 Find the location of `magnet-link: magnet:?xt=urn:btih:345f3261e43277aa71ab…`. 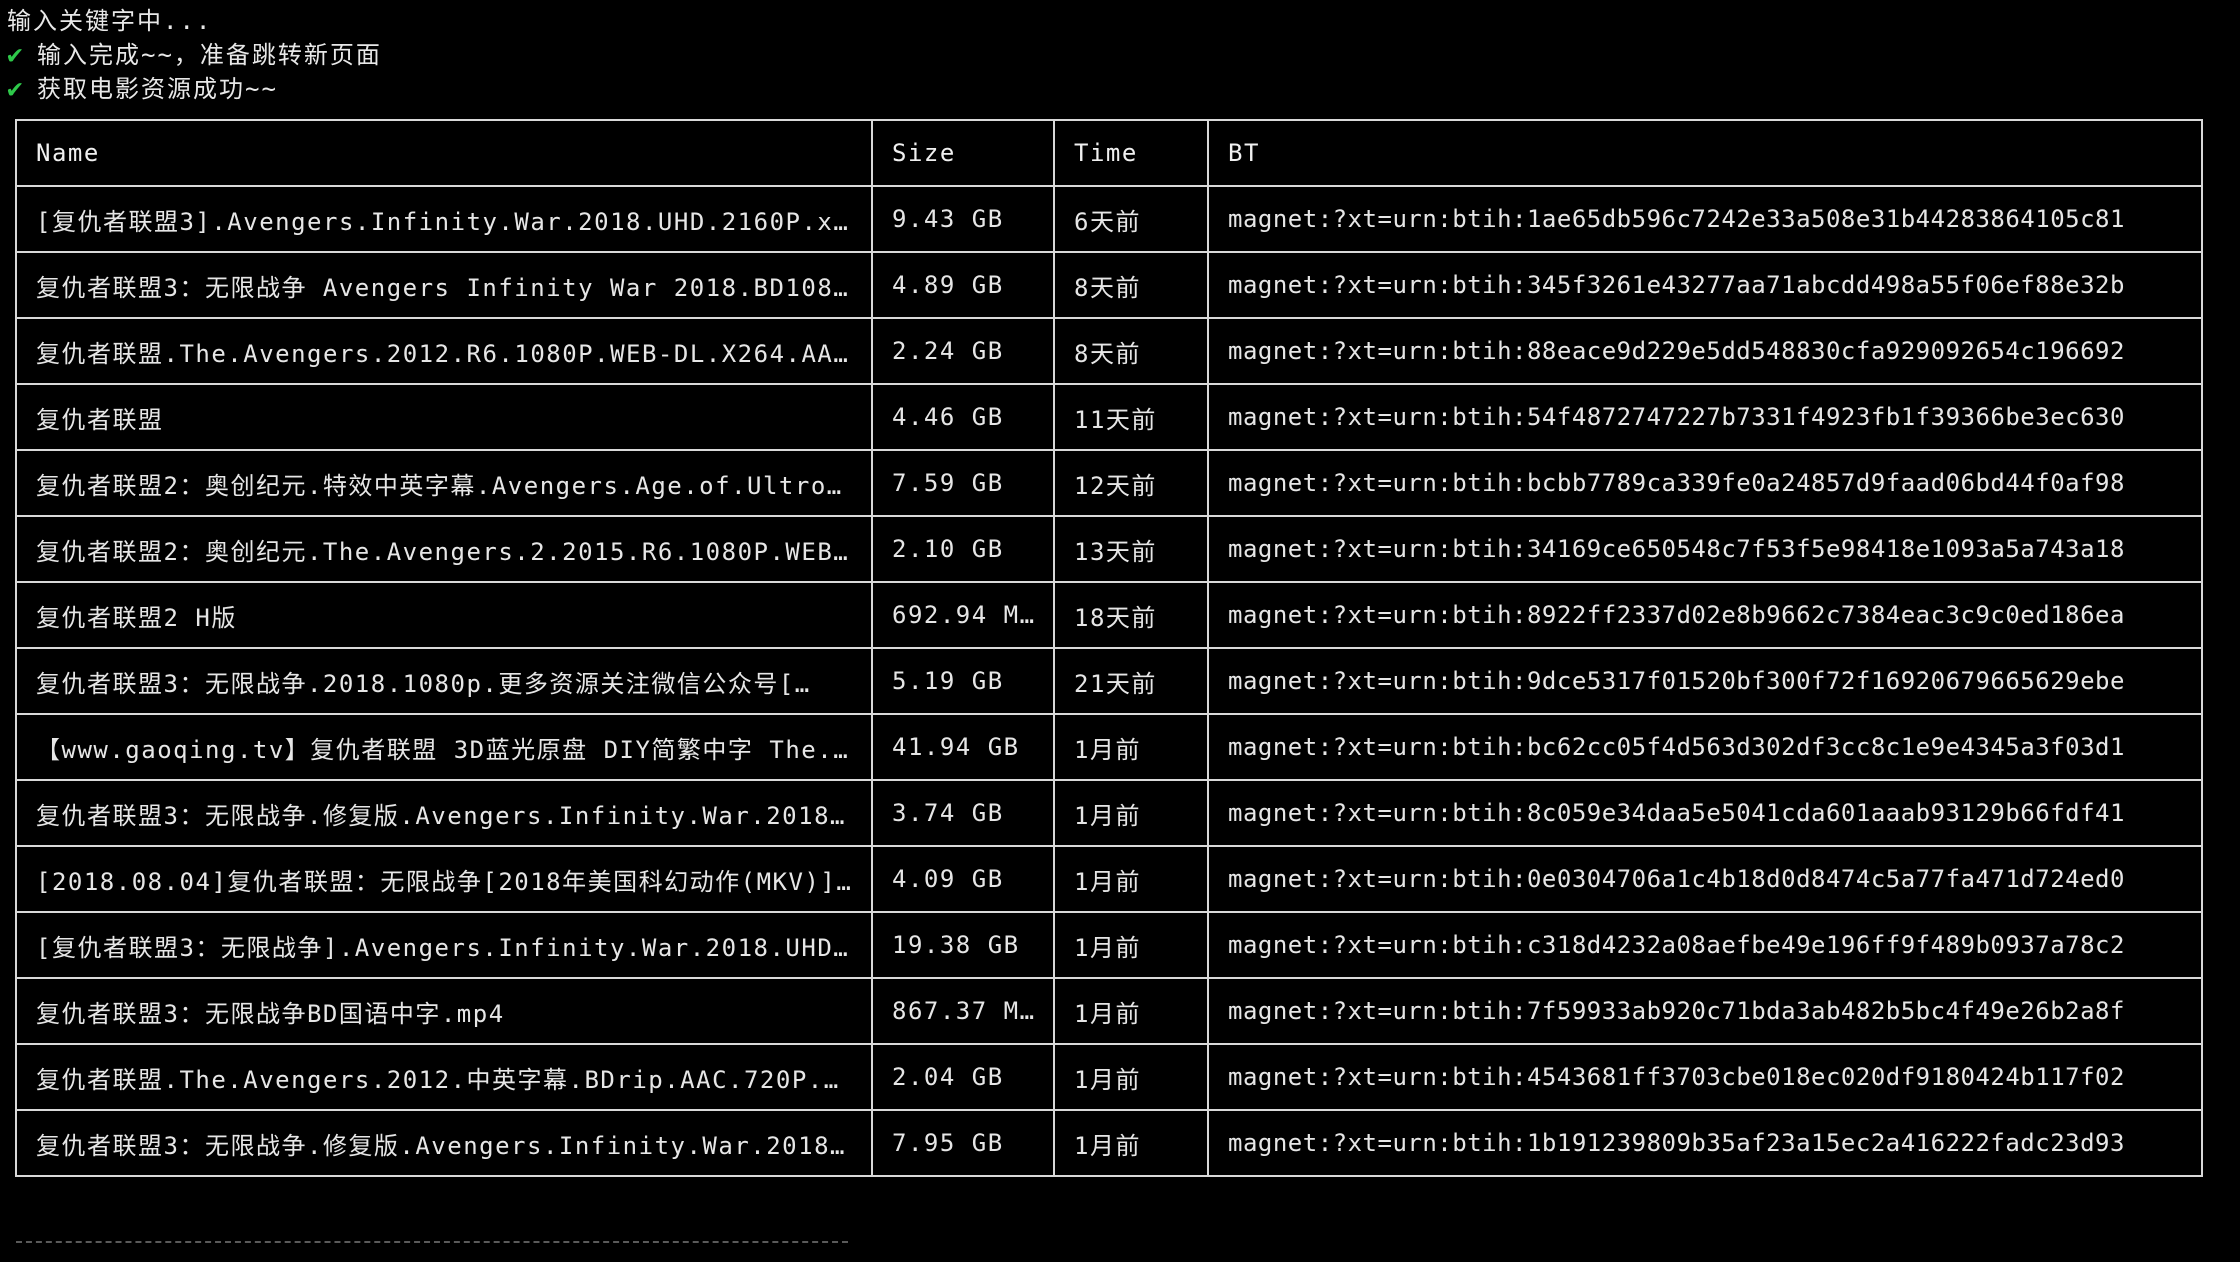

magnet-link: magnet:?xt=urn:btih:345f3261e43277aa71ab… is located at coordinates (1705, 285).